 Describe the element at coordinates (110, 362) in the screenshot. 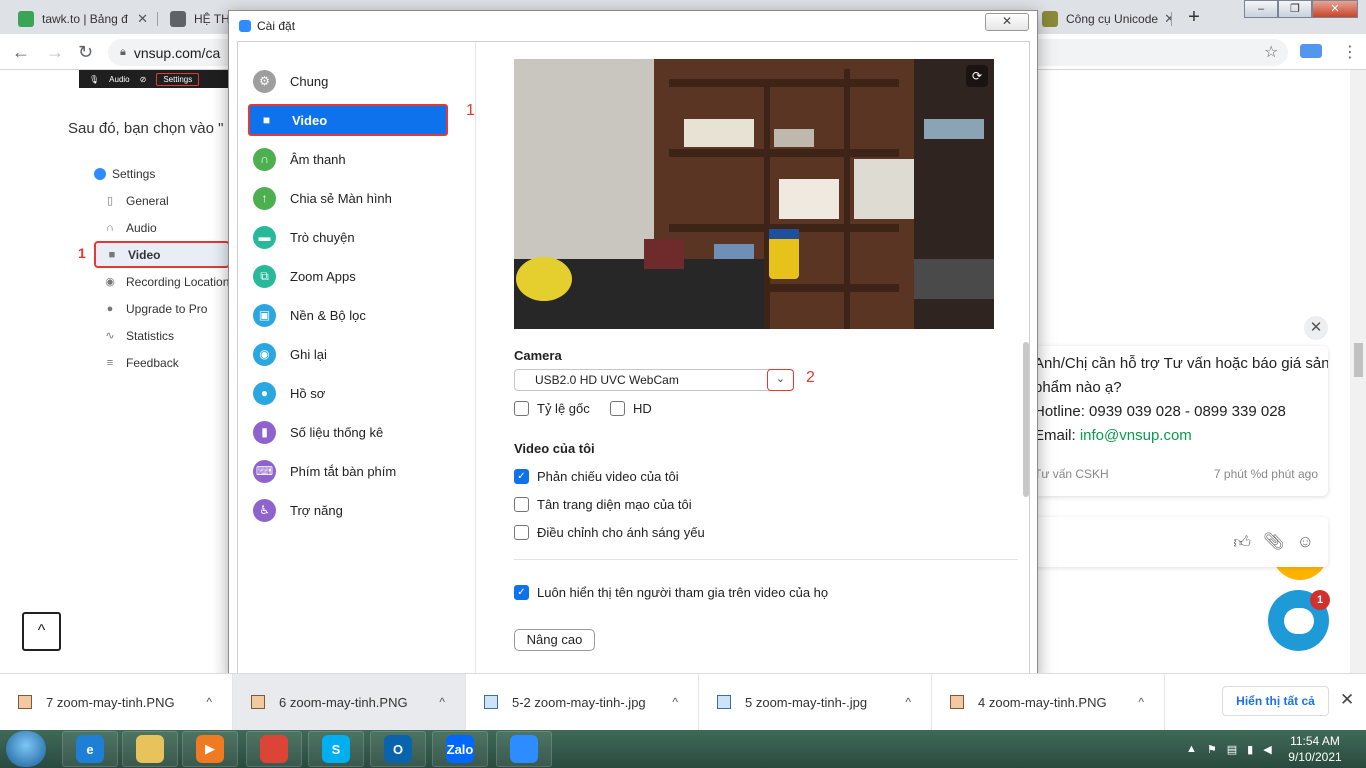

I see `edit-icon: ≡` at that location.